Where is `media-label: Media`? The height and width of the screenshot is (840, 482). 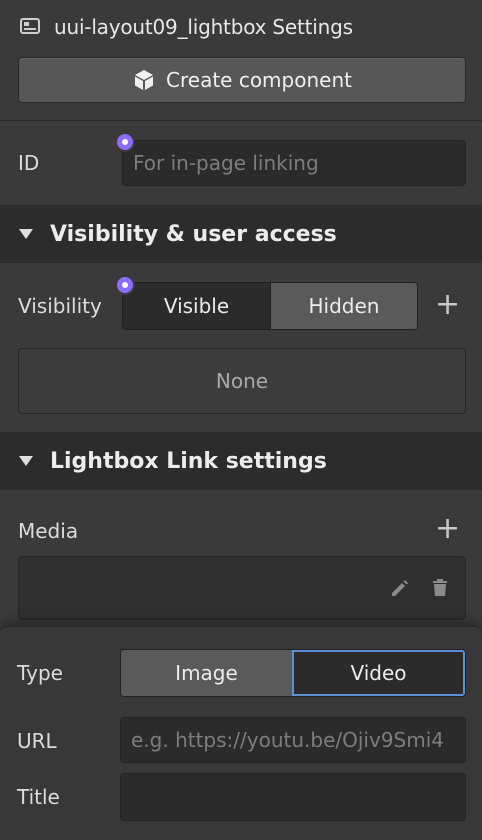 media-label: Media is located at coordinates (48, 531).